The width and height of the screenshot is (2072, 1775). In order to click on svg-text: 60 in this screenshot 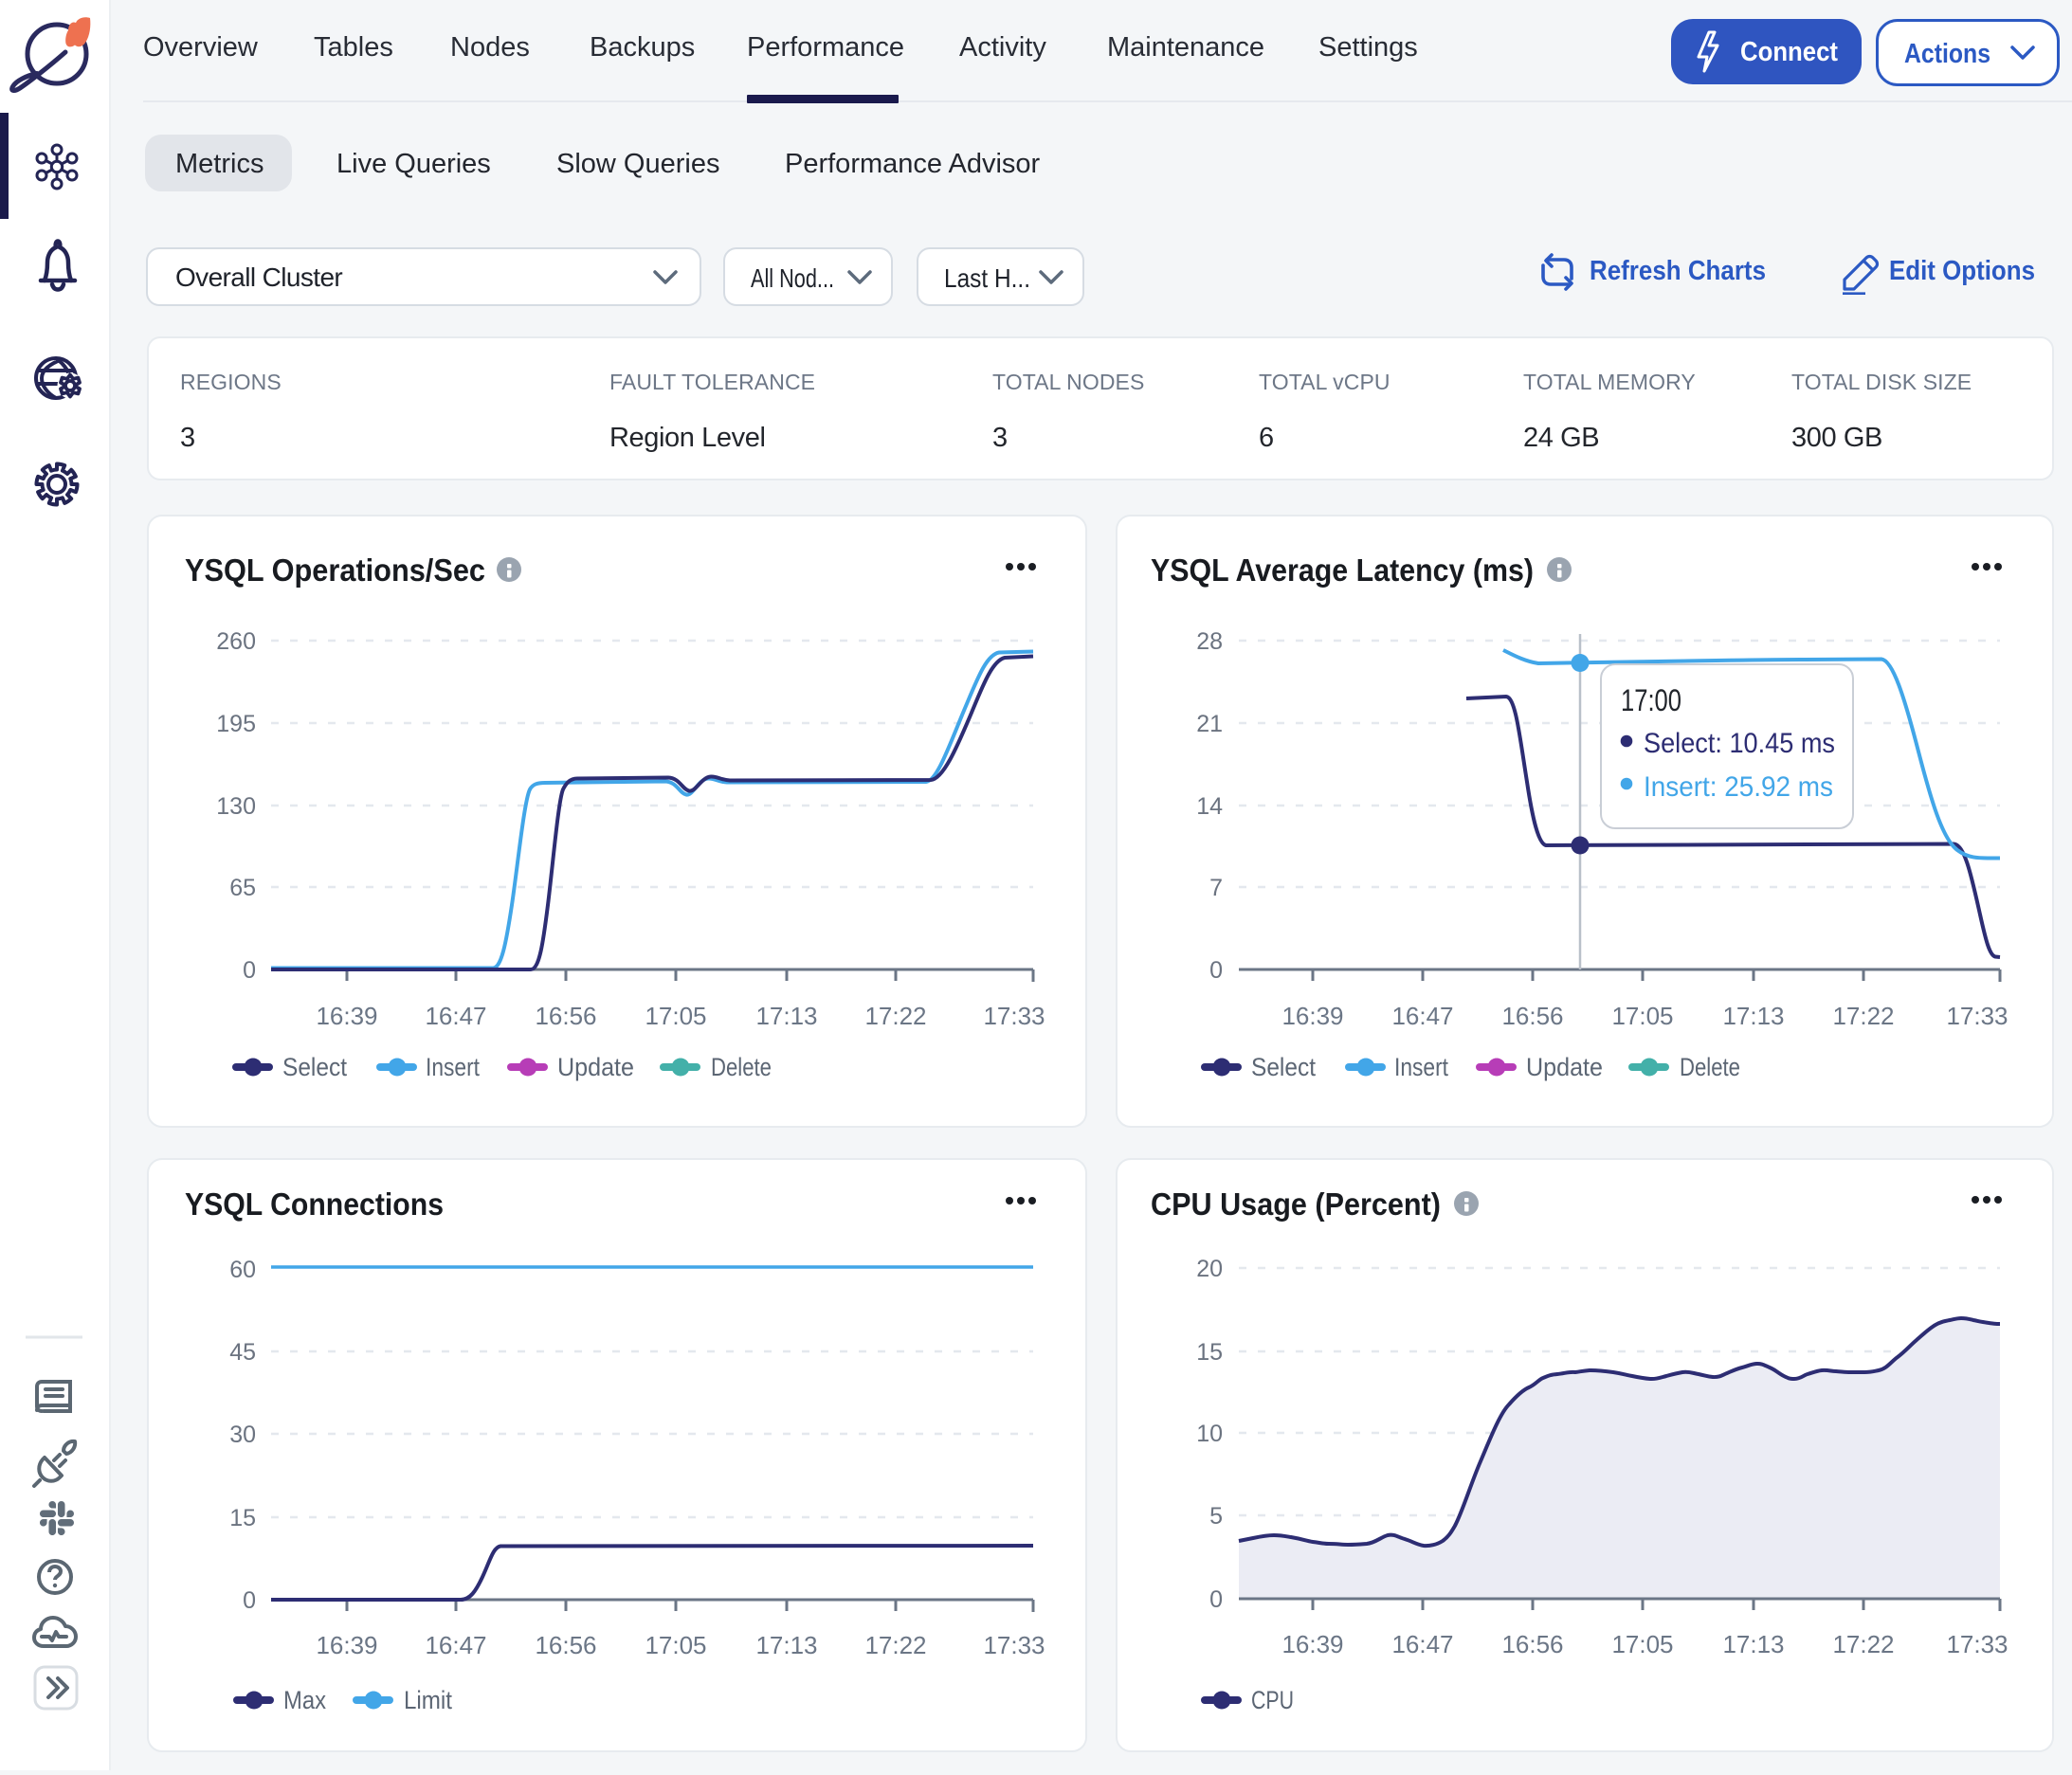, I will do `click(243, 1270)`.